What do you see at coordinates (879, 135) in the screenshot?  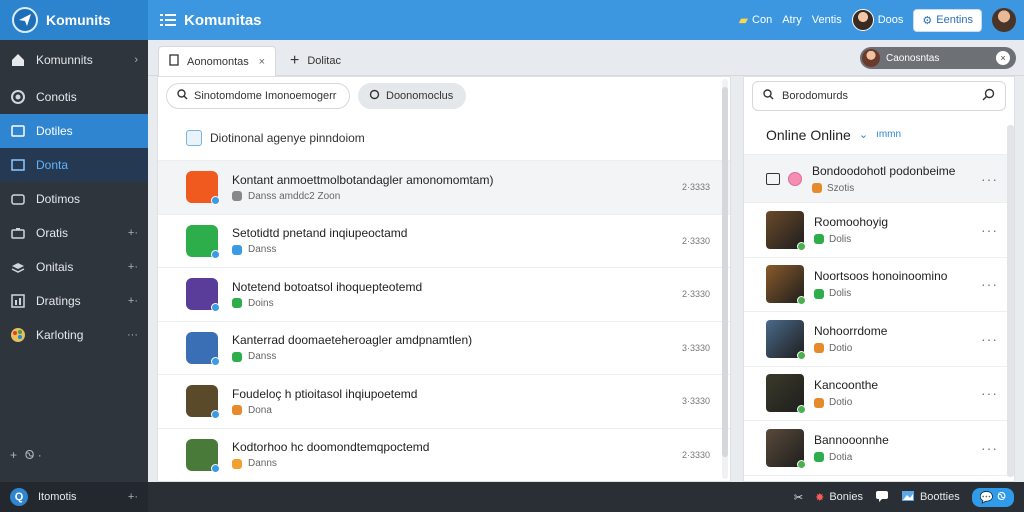 I see `online-heading: Online Online ⌄ ımmn` at bounding box center [879, 135].